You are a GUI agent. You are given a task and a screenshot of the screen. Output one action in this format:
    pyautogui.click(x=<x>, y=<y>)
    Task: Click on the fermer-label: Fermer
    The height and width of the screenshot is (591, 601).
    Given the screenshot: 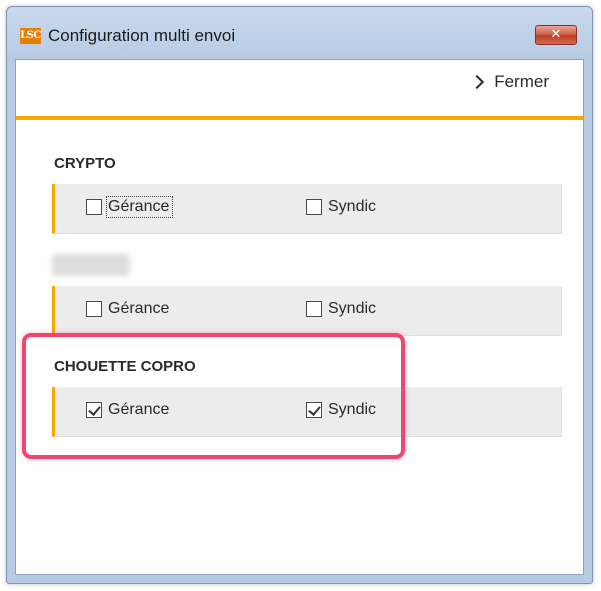 What is the action you would take?
    pyautogui.click(x=521, y=81)
    